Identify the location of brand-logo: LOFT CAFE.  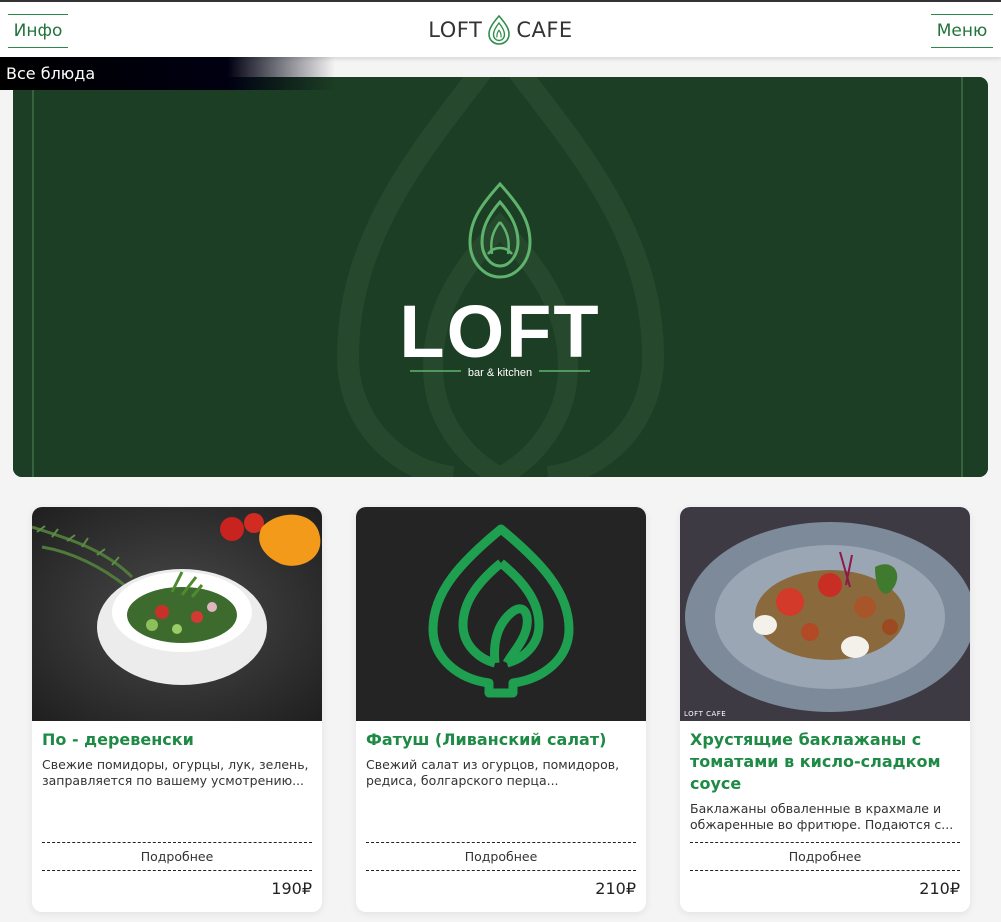
(500, 29).